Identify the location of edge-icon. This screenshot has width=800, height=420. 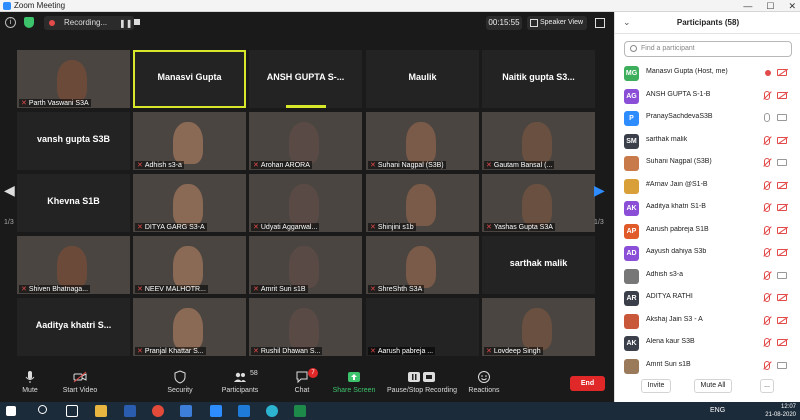
(272, 411).